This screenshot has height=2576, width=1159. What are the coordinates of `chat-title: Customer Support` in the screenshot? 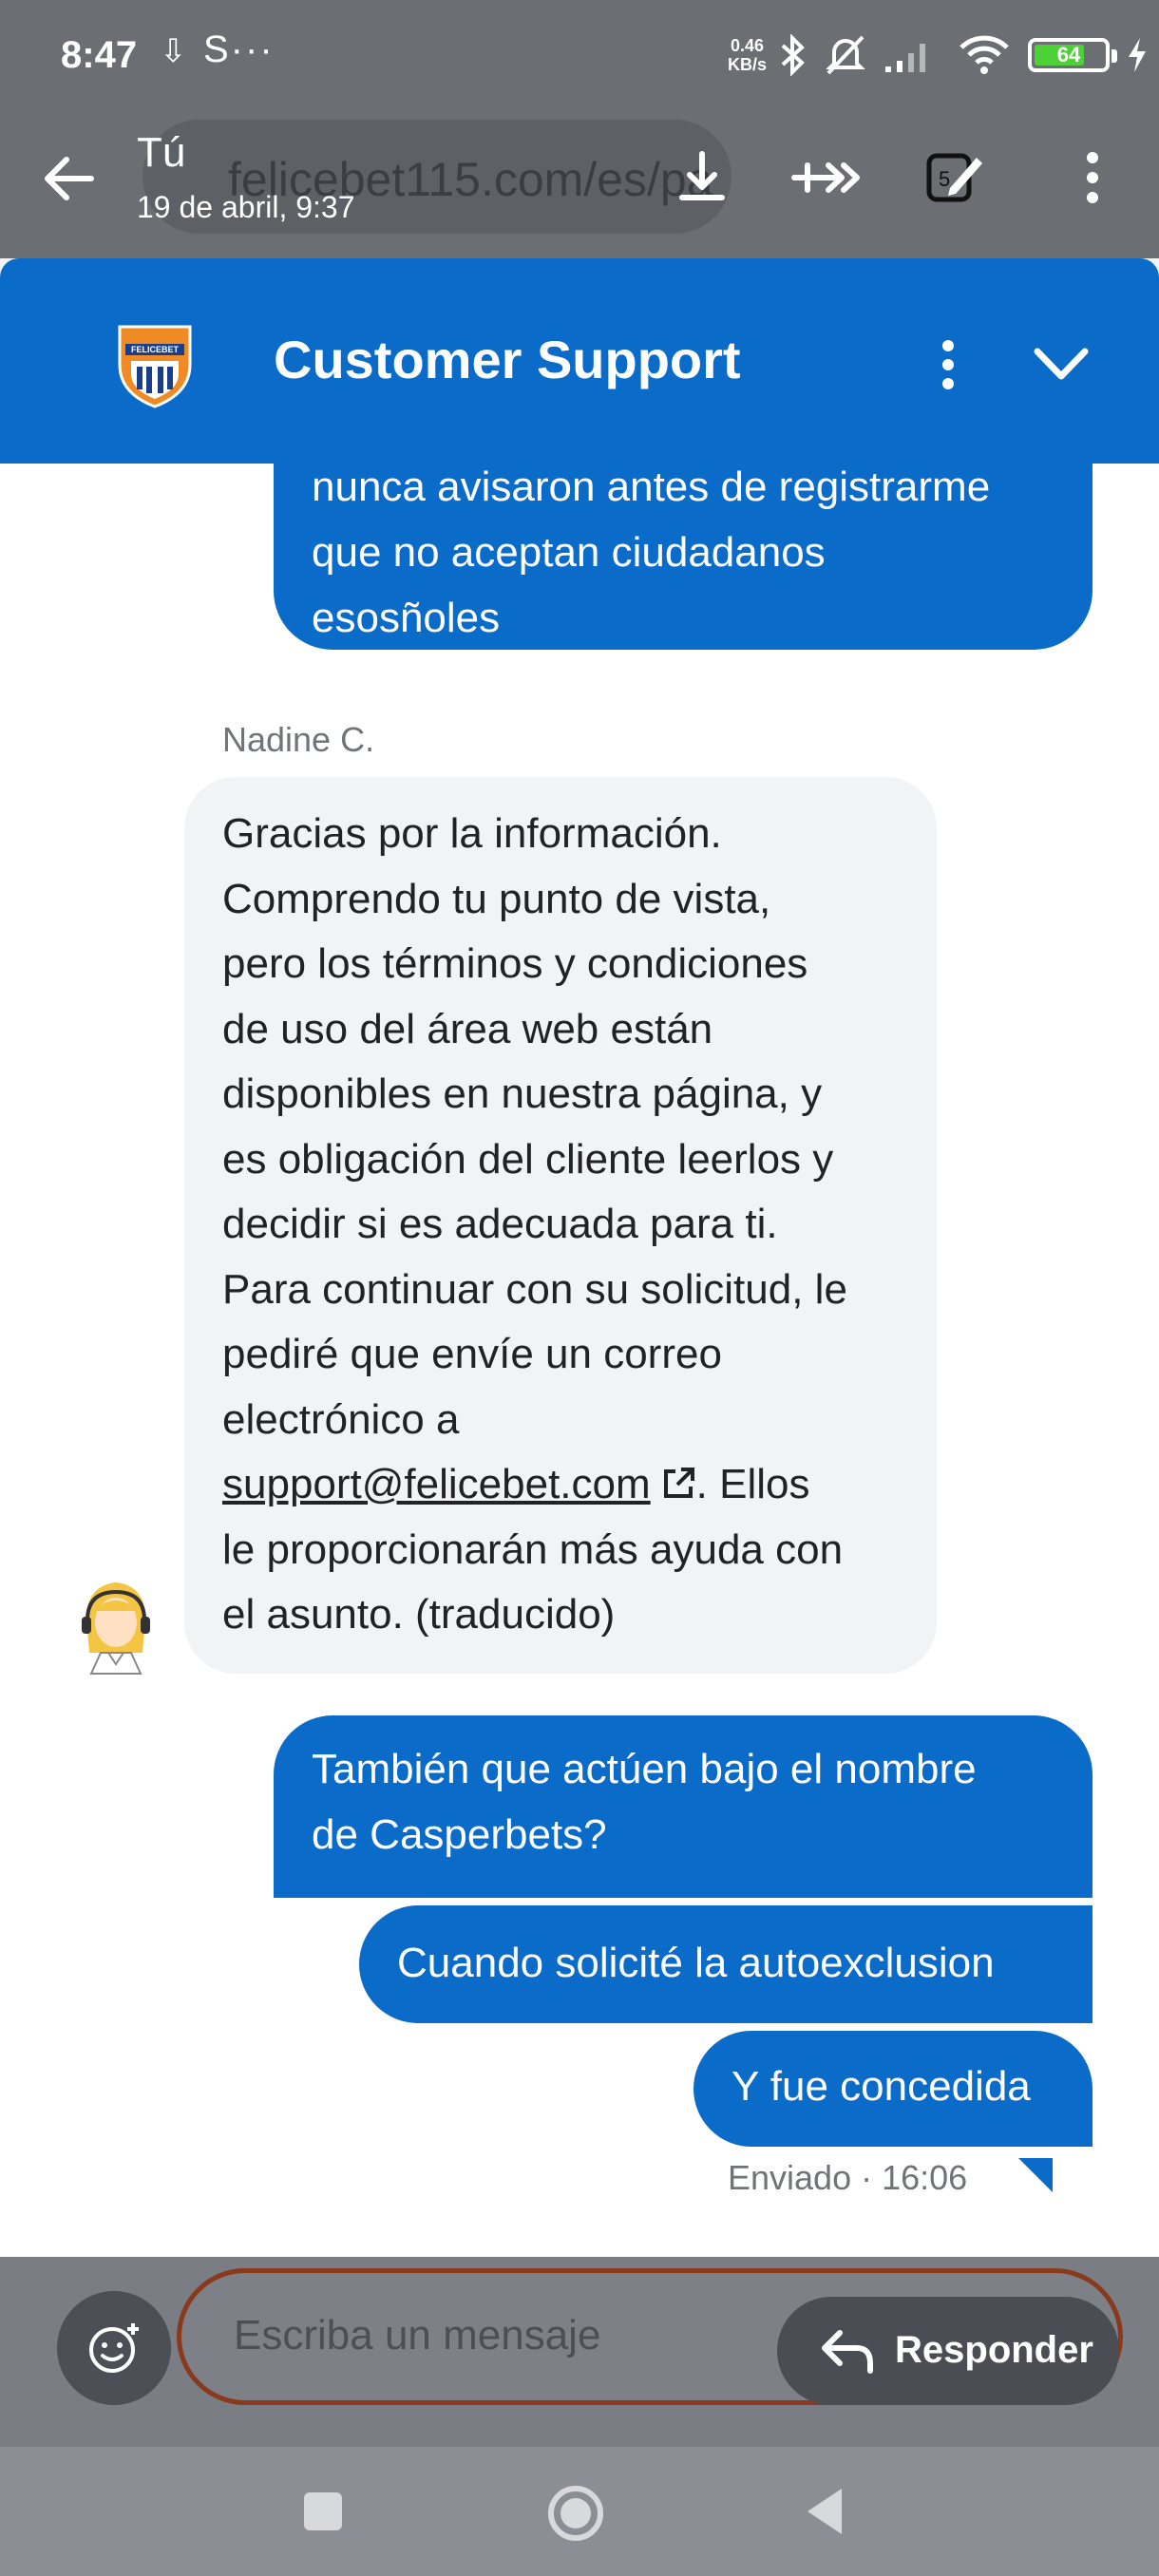 It's located at (507, 359).